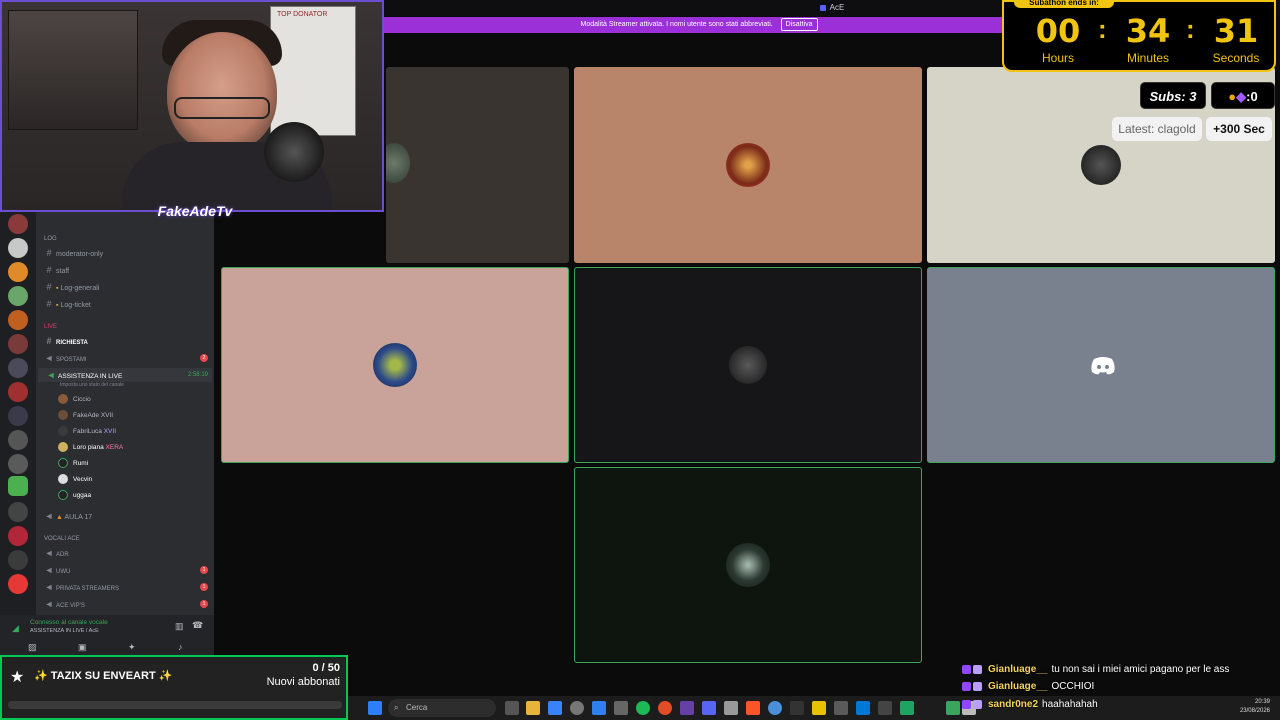 This screenshot has height=720, width=1280. I want to click on timer-hours: 00, so click(1058, 31).